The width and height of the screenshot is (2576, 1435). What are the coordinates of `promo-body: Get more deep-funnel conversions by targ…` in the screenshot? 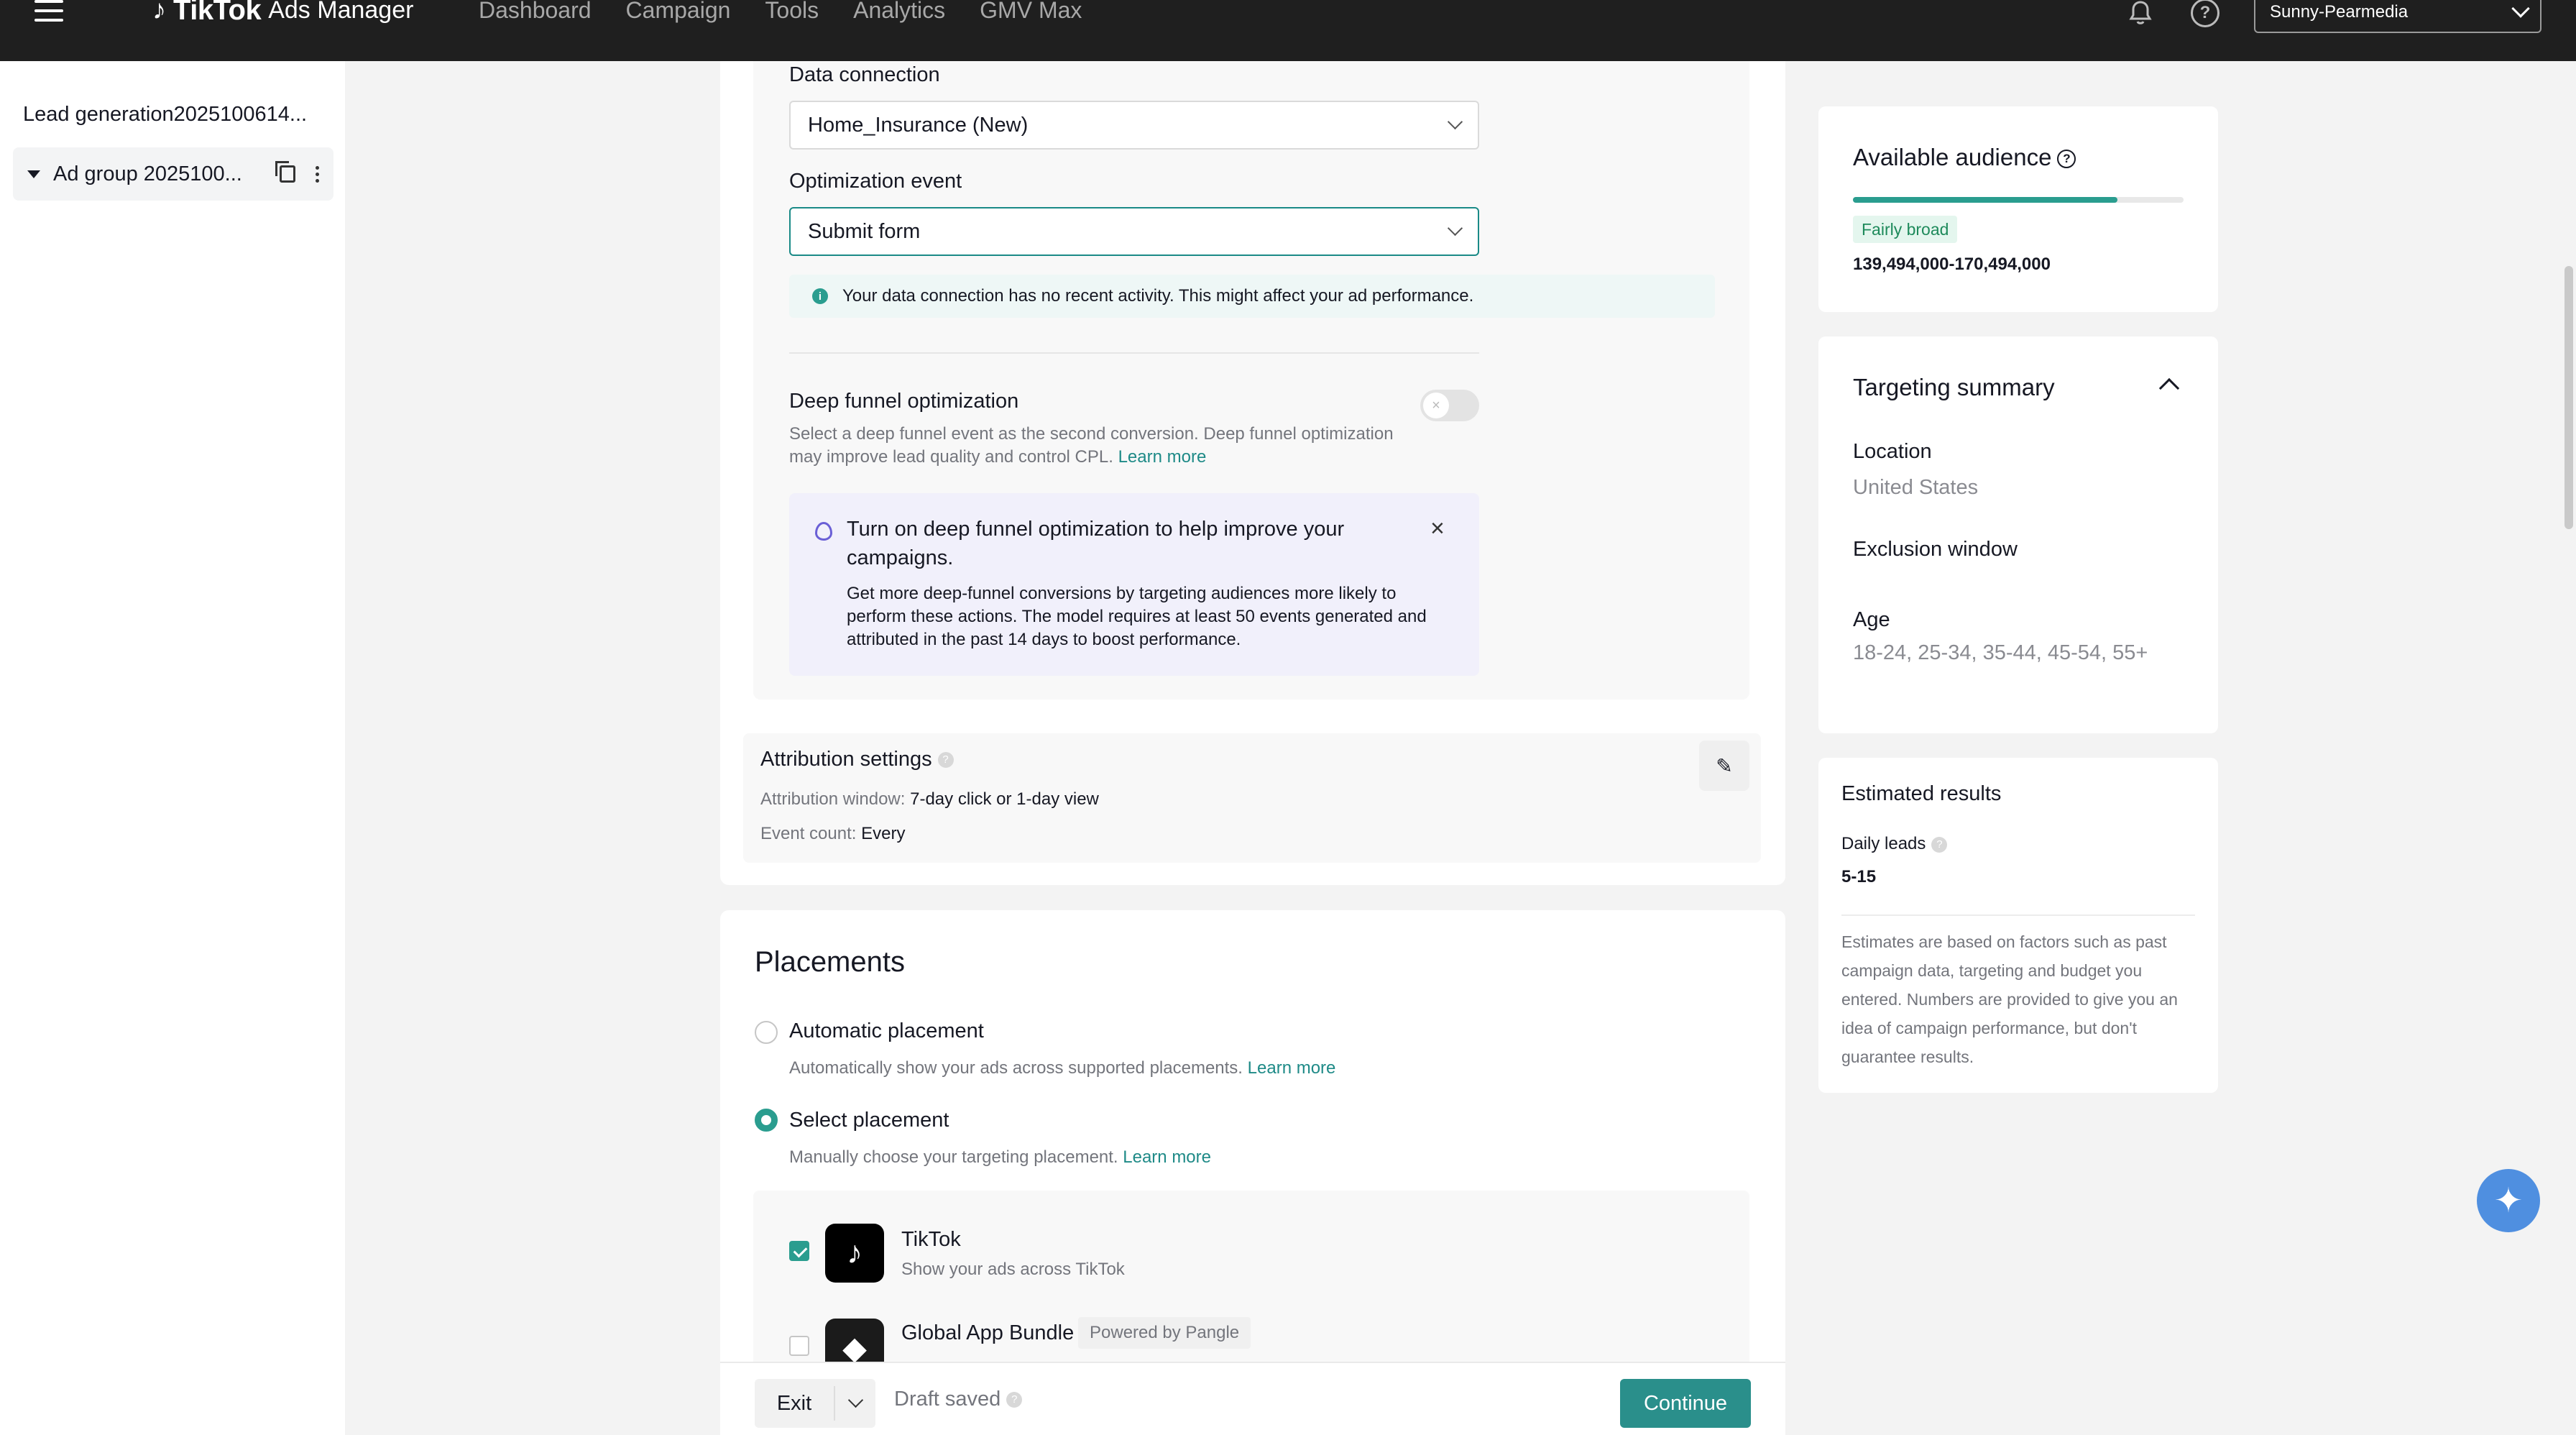 It's located at (1137, 617).